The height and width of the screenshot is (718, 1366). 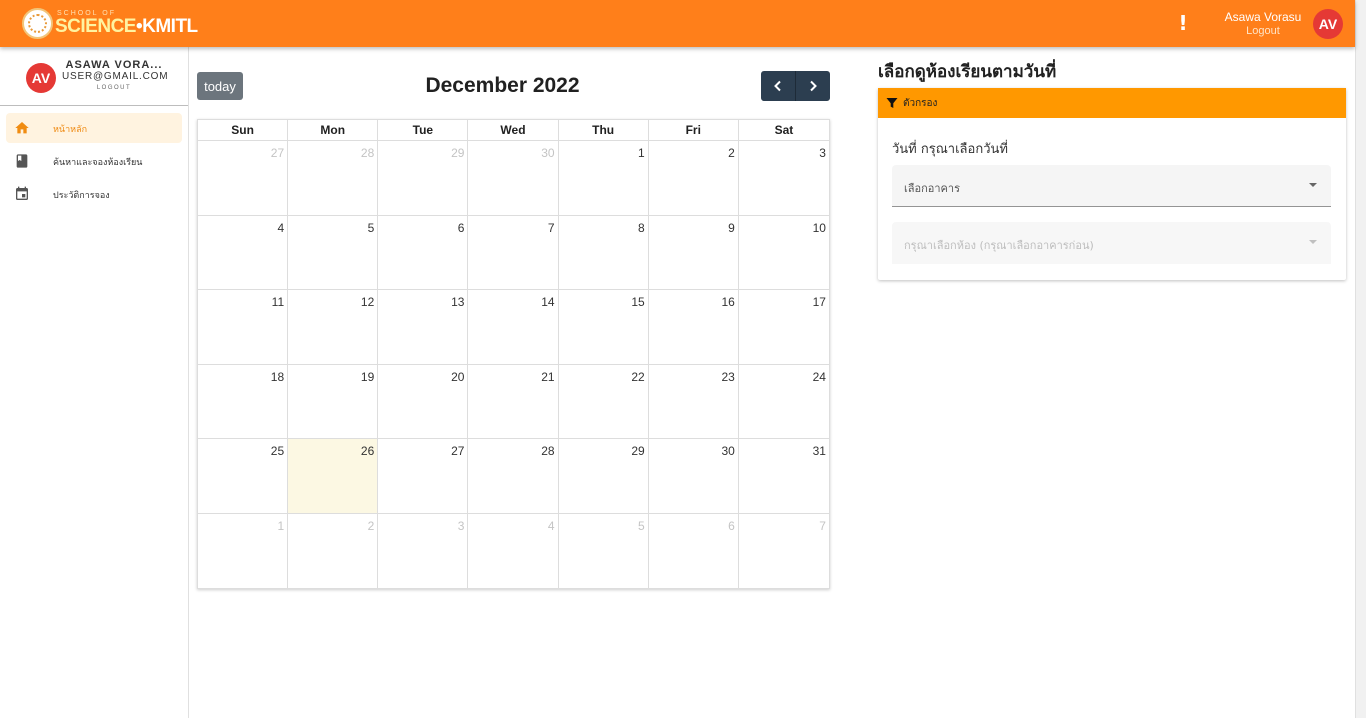 I want to click on calendar-day-cell: 14, so click(x=513, y=327).